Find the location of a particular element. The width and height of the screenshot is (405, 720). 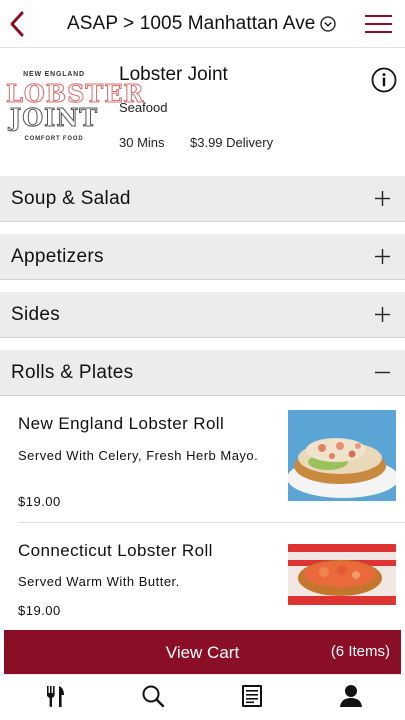

minus-icon is located at coordinates (382, 372).